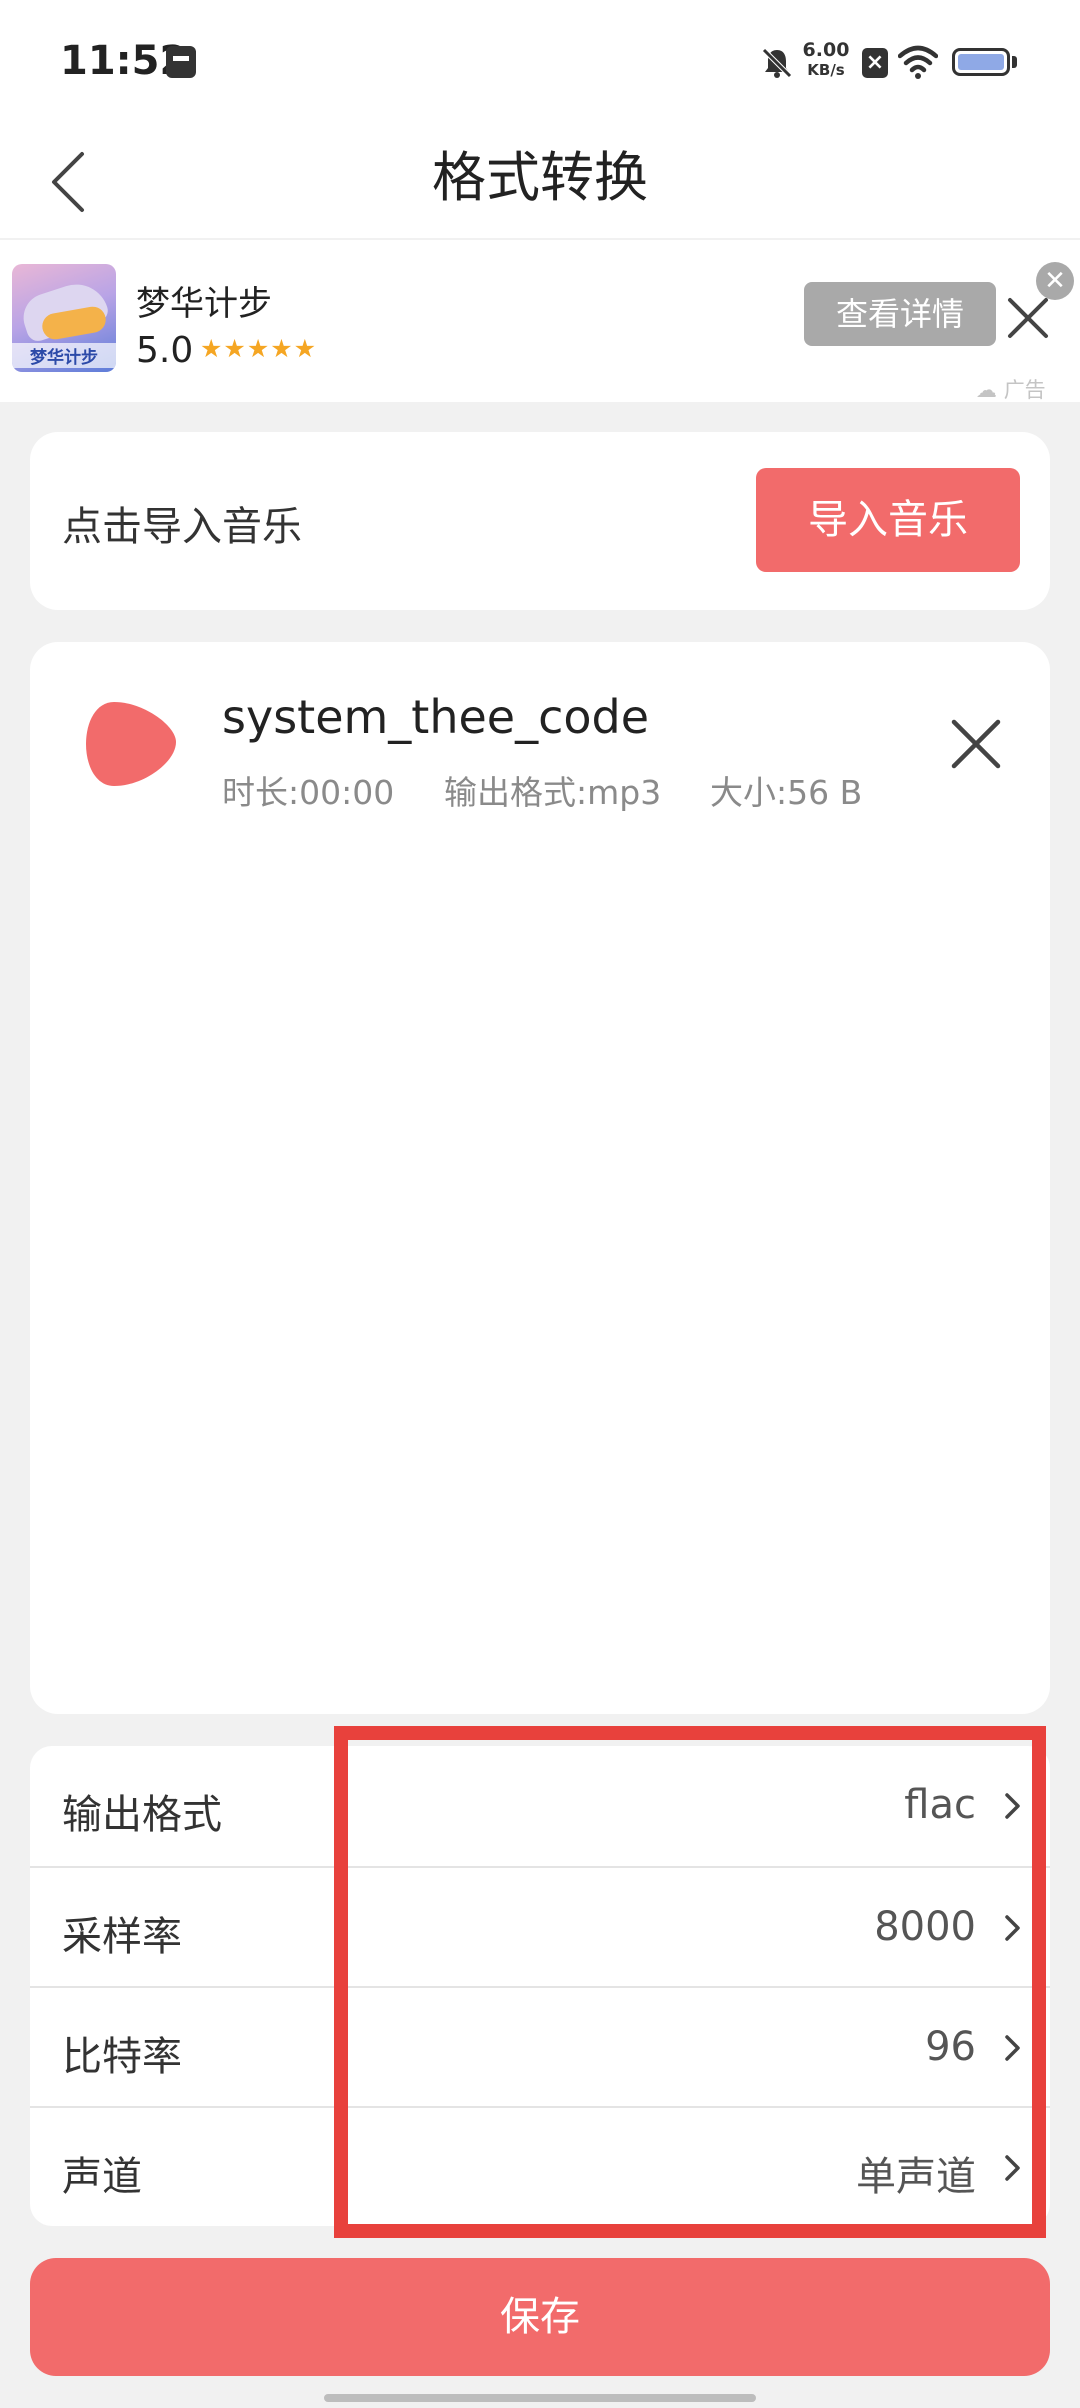 The image size is (1080, 2408). I want to click on ad-app-icon: 梦华计步, so click(64, 318).